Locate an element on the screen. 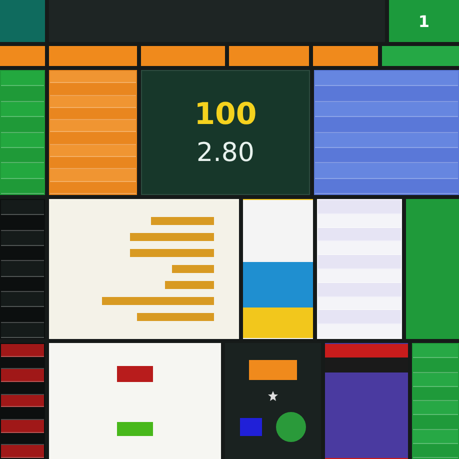 This screenshot has height=459, width=459. star-icon is located at coordinates (273, 396).